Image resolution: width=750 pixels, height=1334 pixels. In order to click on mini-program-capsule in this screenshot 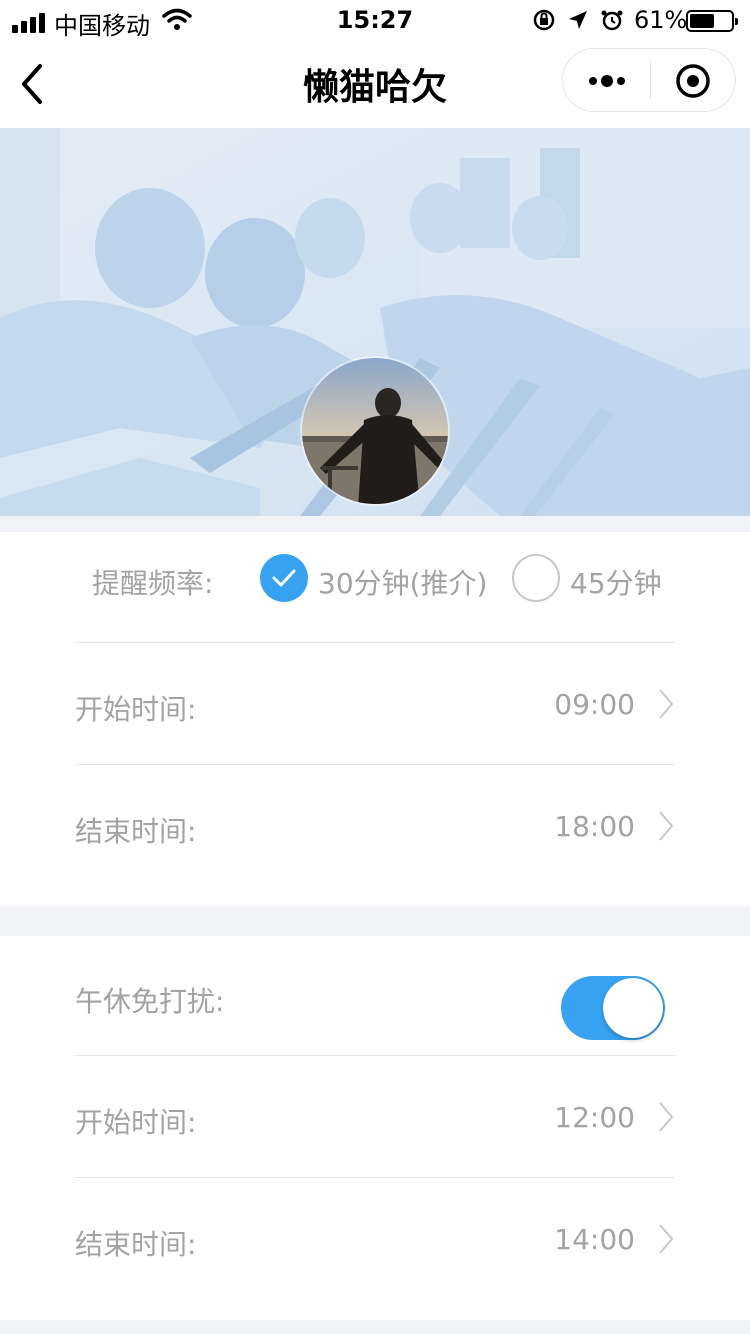, I will do `click(649, 80)`.